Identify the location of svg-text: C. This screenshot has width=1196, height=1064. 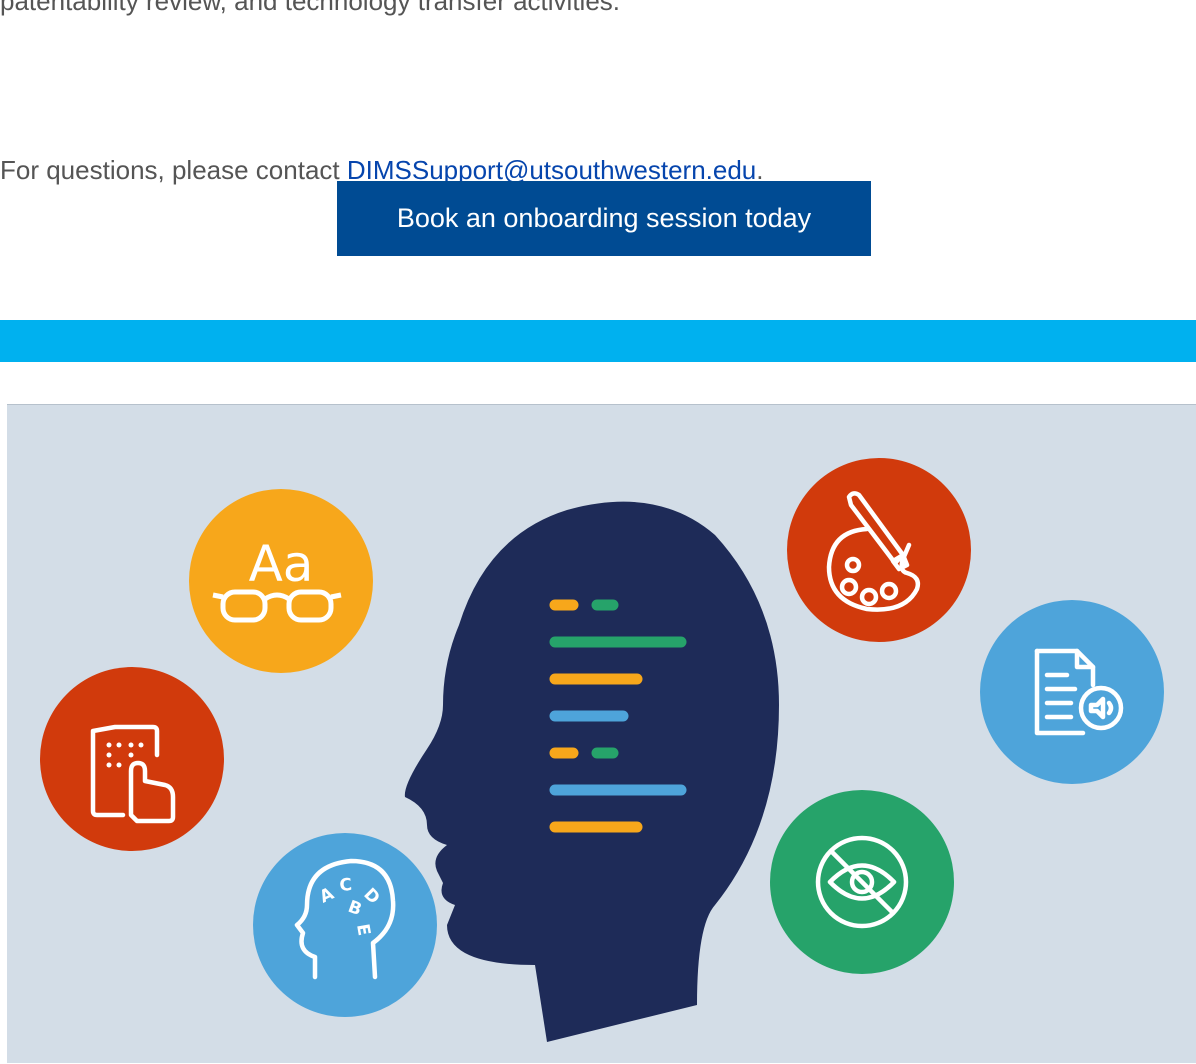
(346, 885).